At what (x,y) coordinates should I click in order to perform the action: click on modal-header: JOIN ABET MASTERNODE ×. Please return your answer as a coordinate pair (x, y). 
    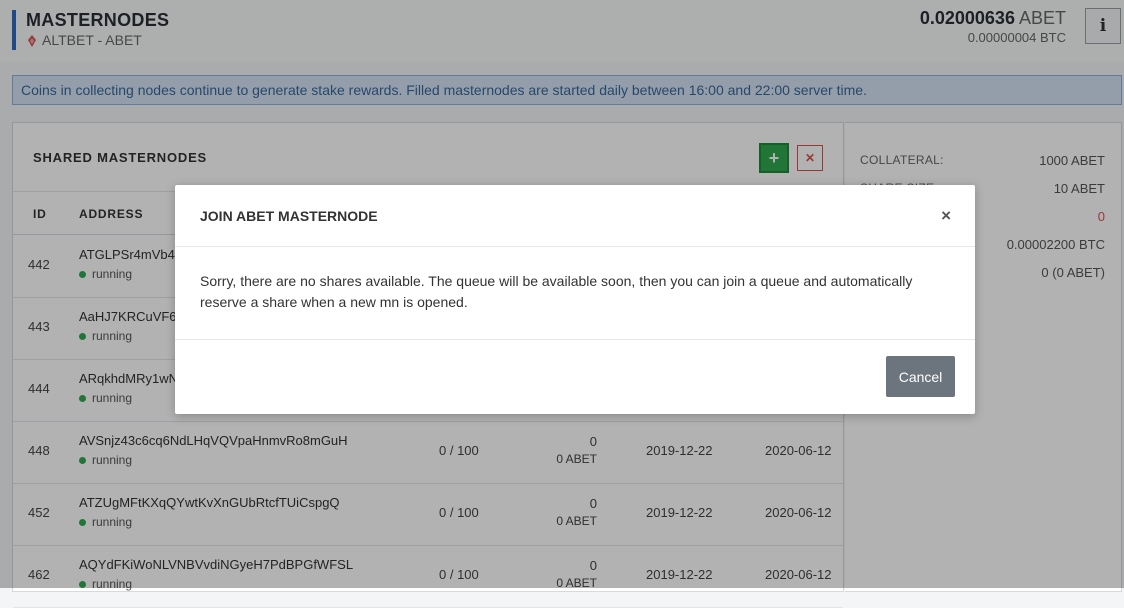
    Looking at the image, I should click on (575, 216).